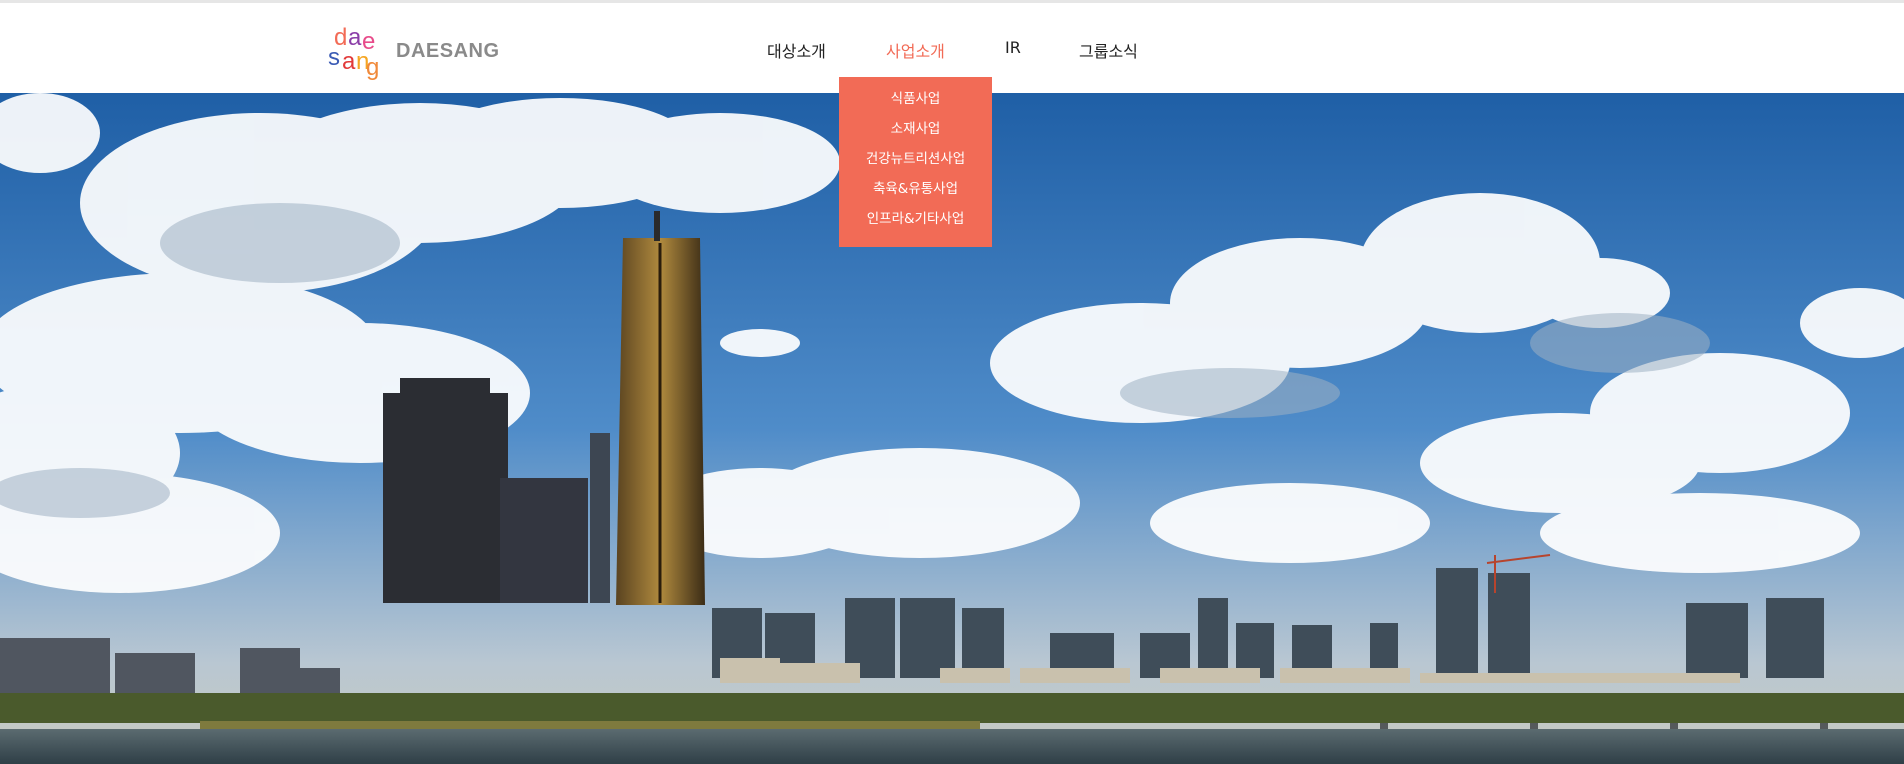 The height and width of the screenshot is (764, 1904). I want to click on nav-item-news: 그룹소식, so click(1108, 50).